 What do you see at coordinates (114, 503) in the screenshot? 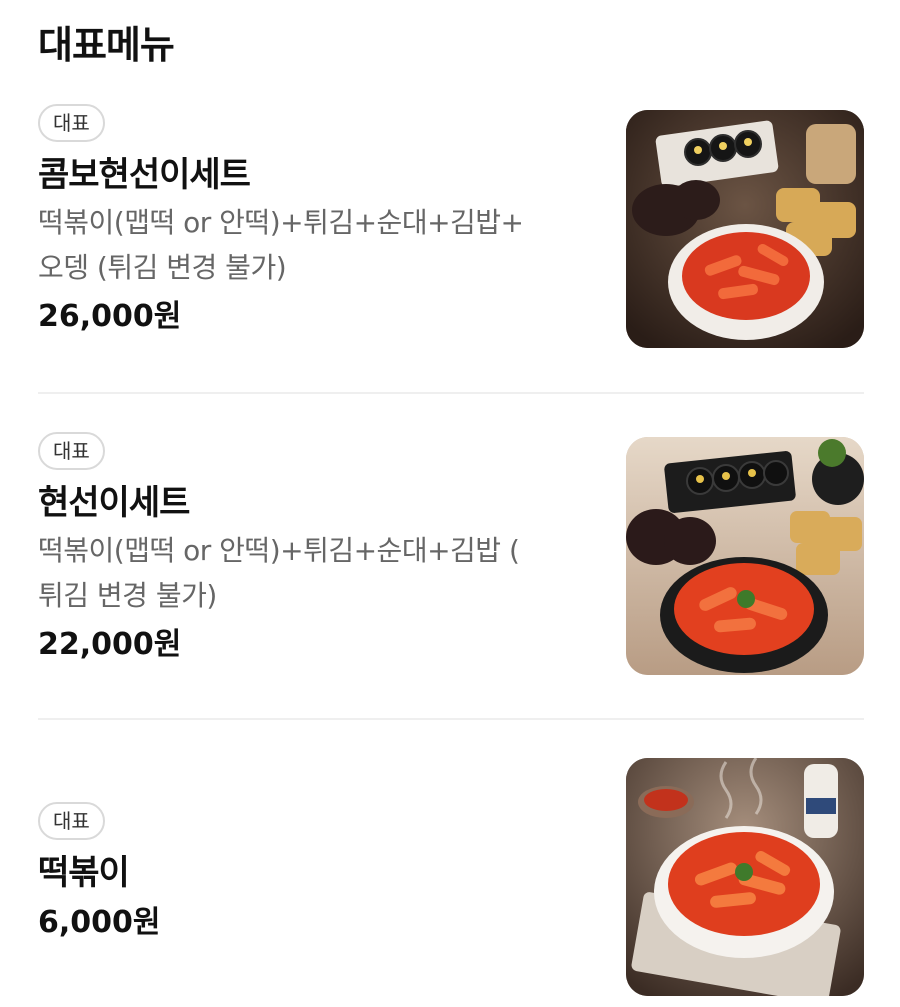
I see `menu-item-name: 현선이세트` at bounding box center [114, 503].